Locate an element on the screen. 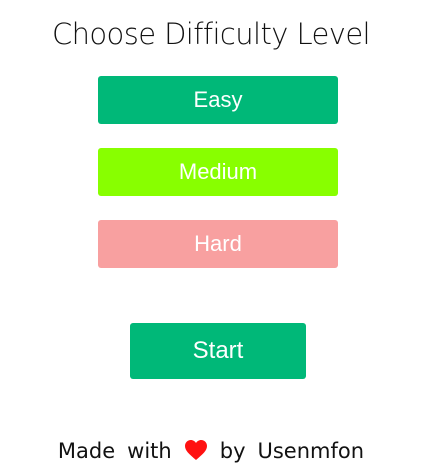 The height and width of the screenshot is (467, 422). hard-button: Hard is located at coordinates (218, 244).